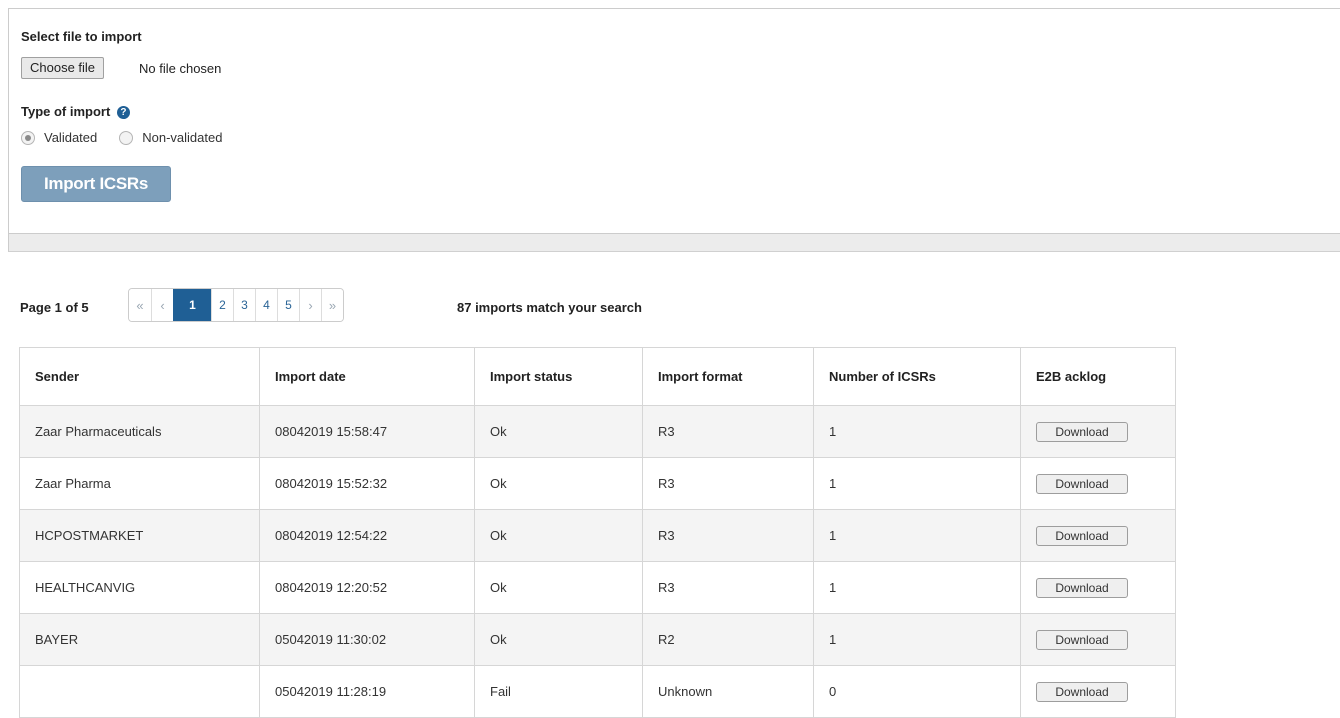 This screenshot has height=718, width=1340. Describe the element at coordinates (63, 68) in the screenshot. I see `choose-file-button: Choose file` at that location.